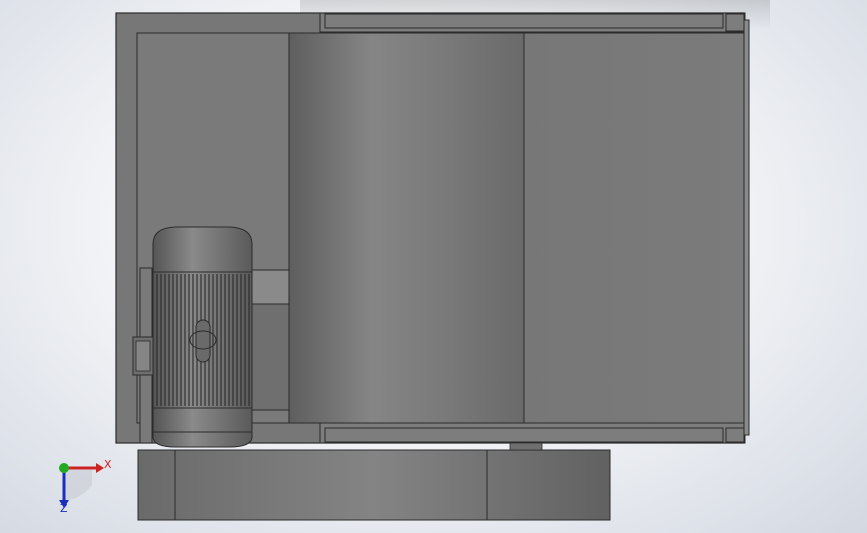 The height and width of the screenshot is (533, 867). What do you see at coordinates (735, 22) in the screenshot?
I see `top-rail-end` at bounding box center [735, 22].